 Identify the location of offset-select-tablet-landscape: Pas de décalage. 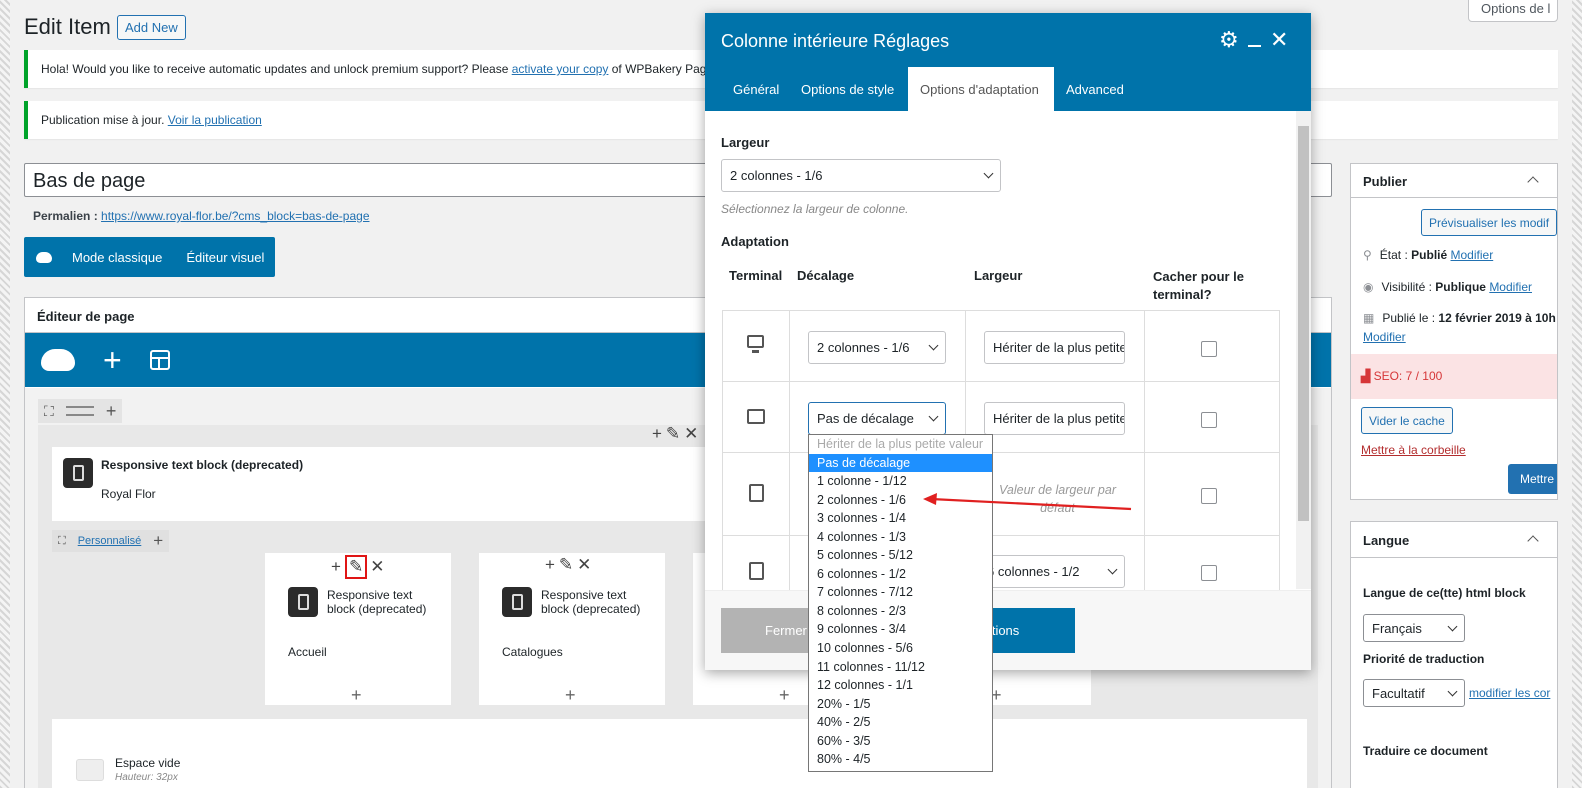
(877, 418).